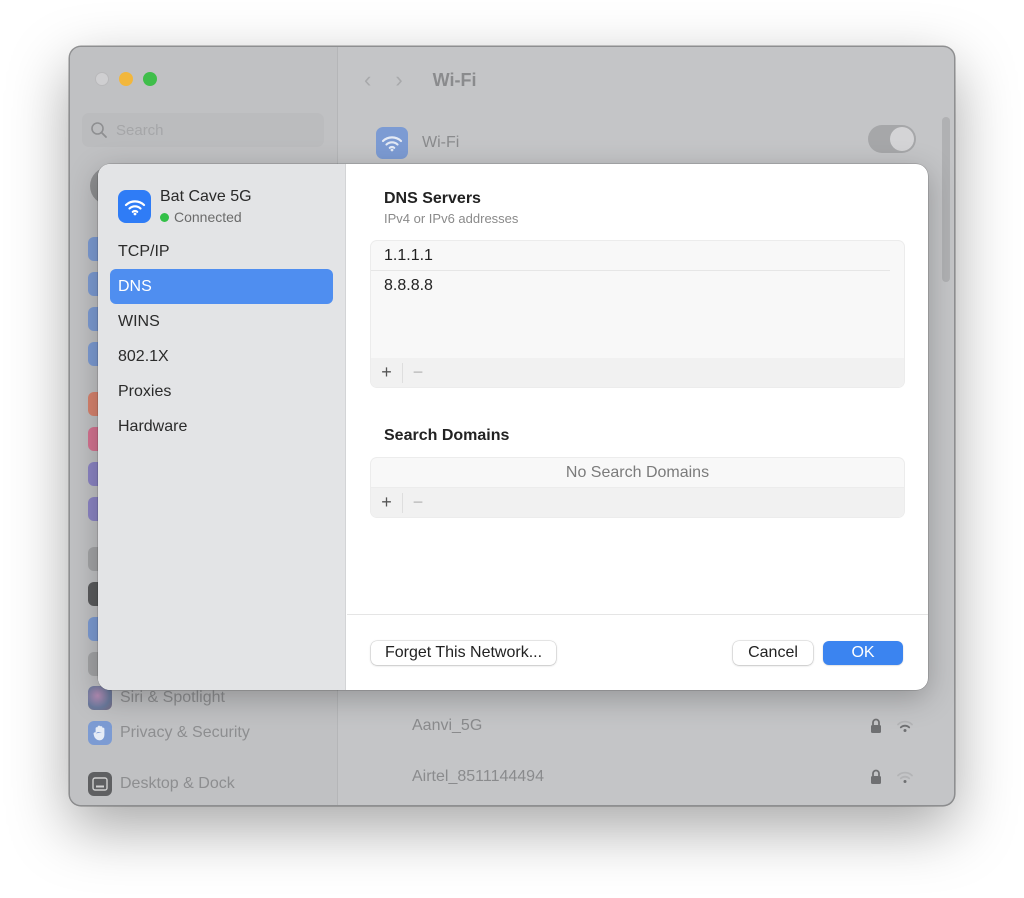 This screenshot has width=1024, height=898. What do you see at coordinates (637, 614) in the screenshot?
I see `footer-divider` at bounding box center [637, 614].